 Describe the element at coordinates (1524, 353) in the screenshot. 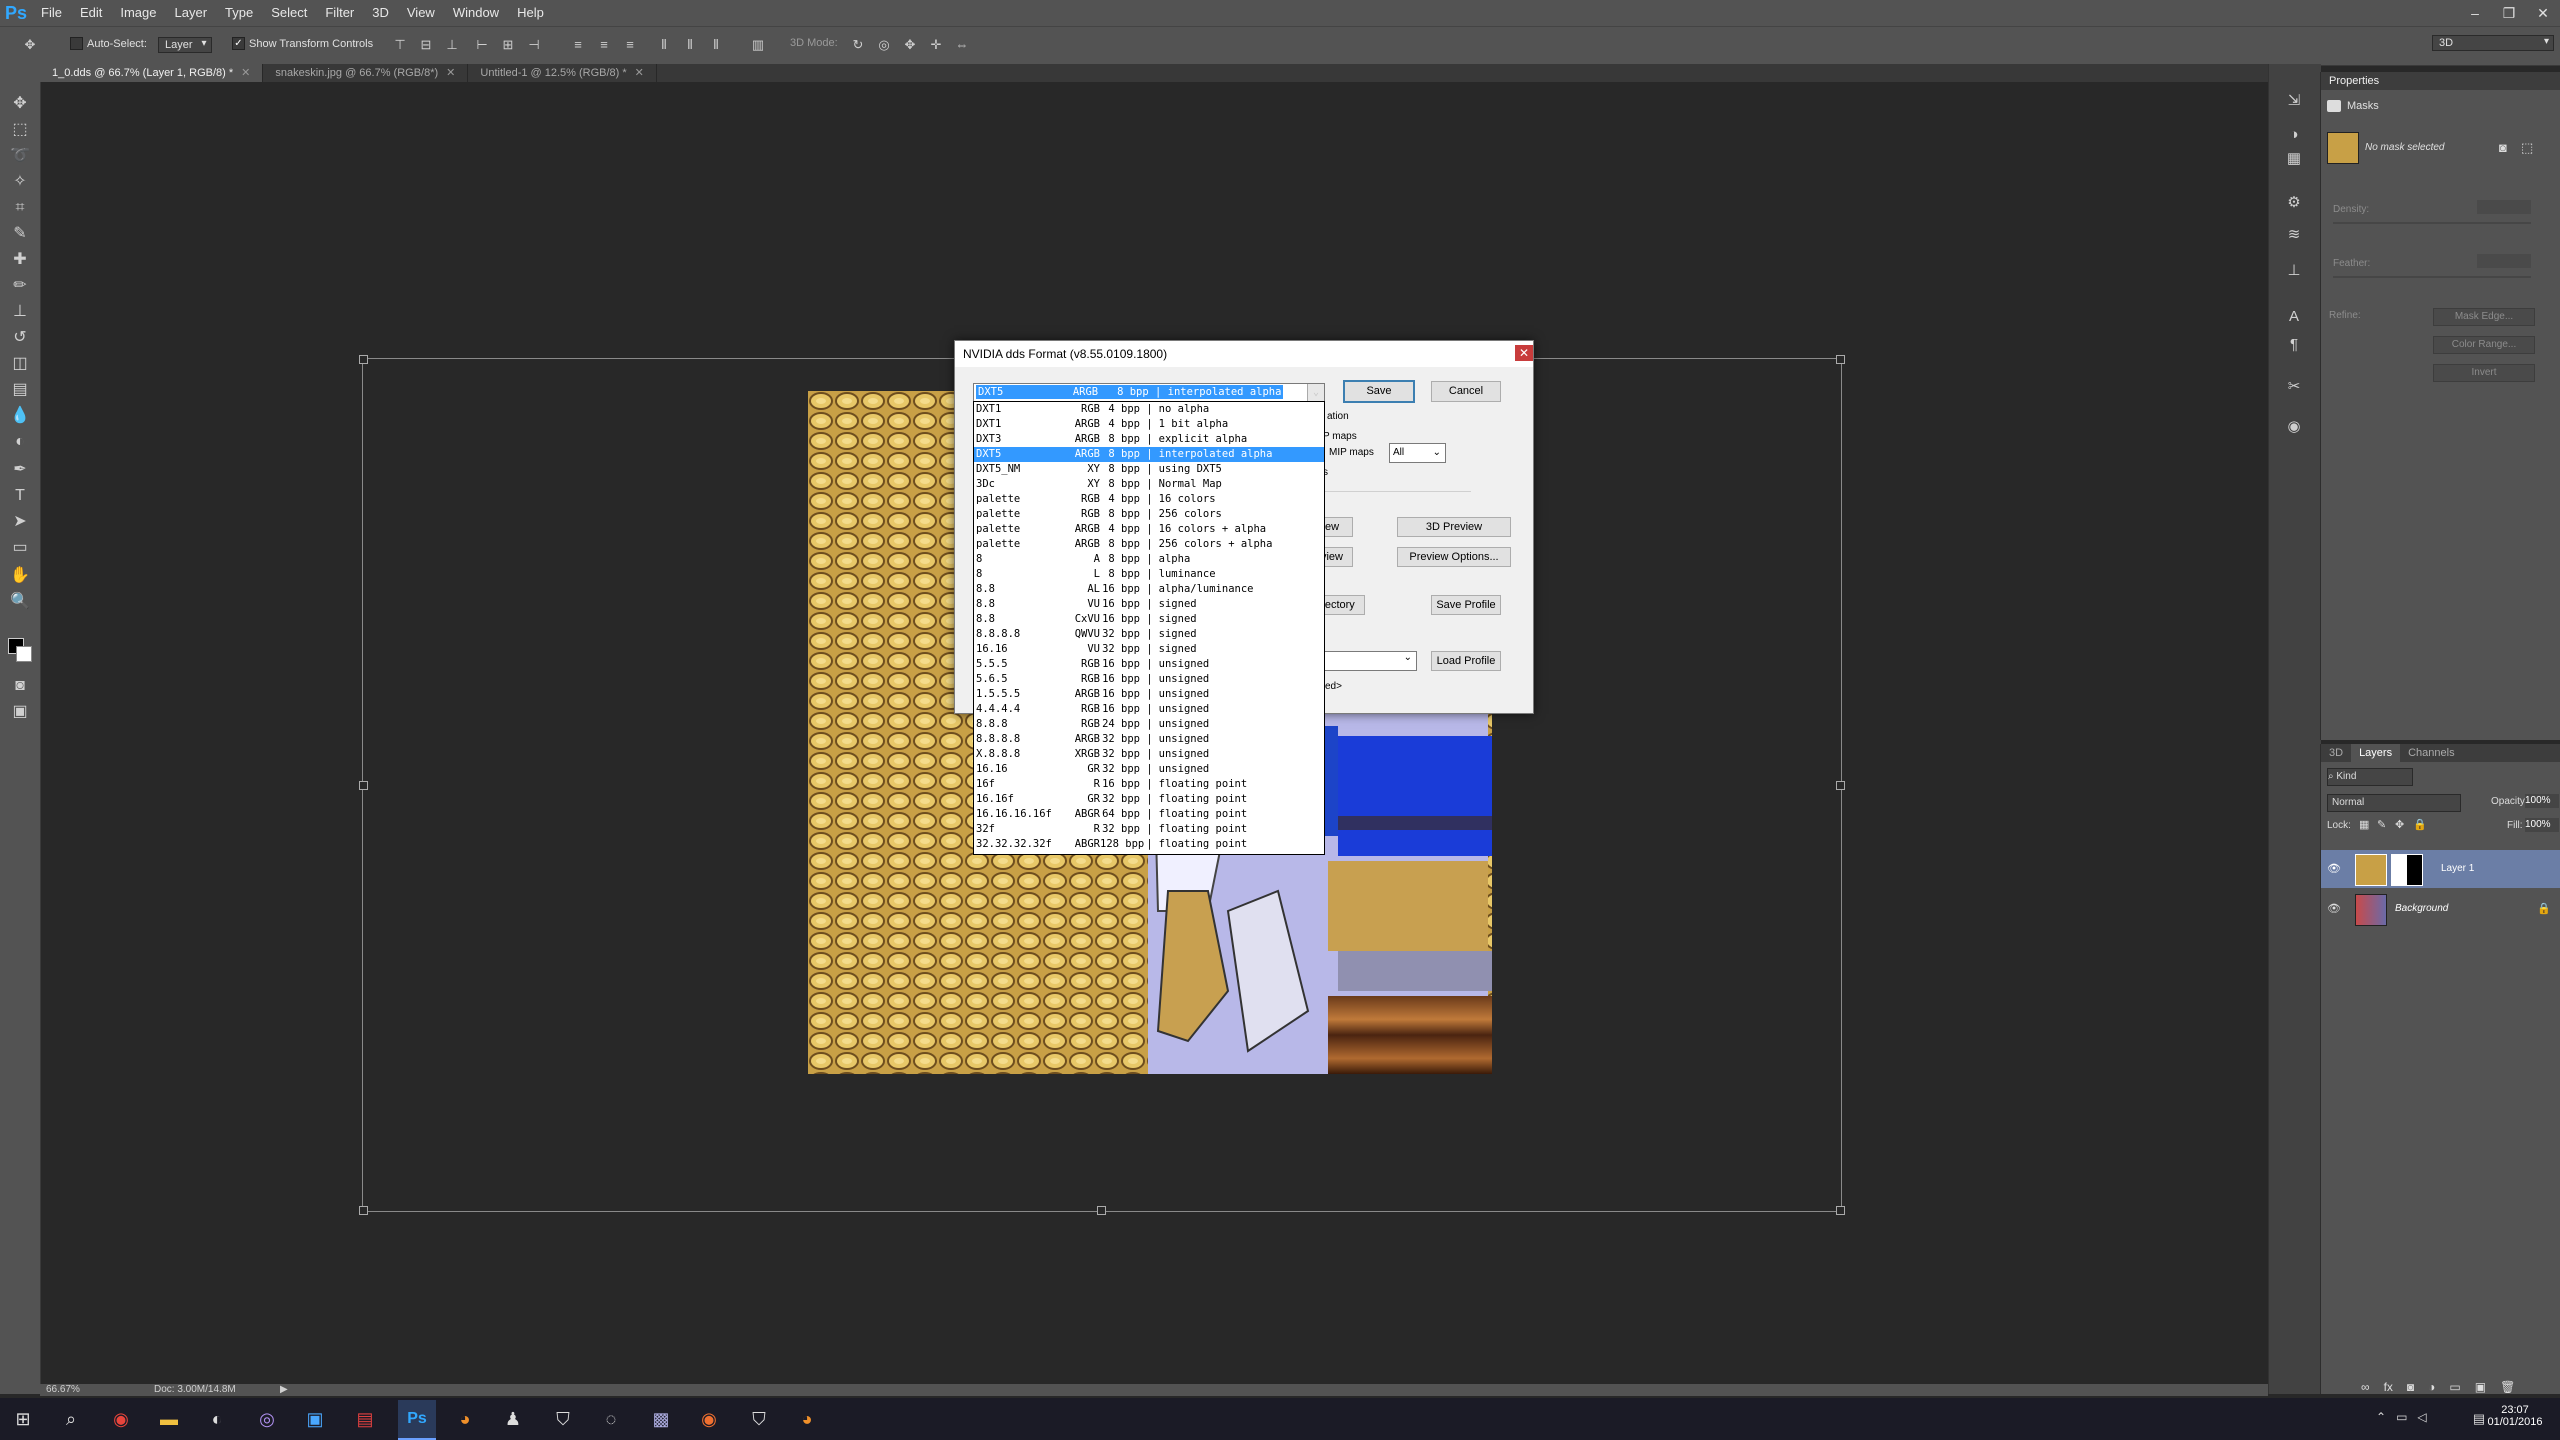

I see `dialog-close-button: ✕` at that location.